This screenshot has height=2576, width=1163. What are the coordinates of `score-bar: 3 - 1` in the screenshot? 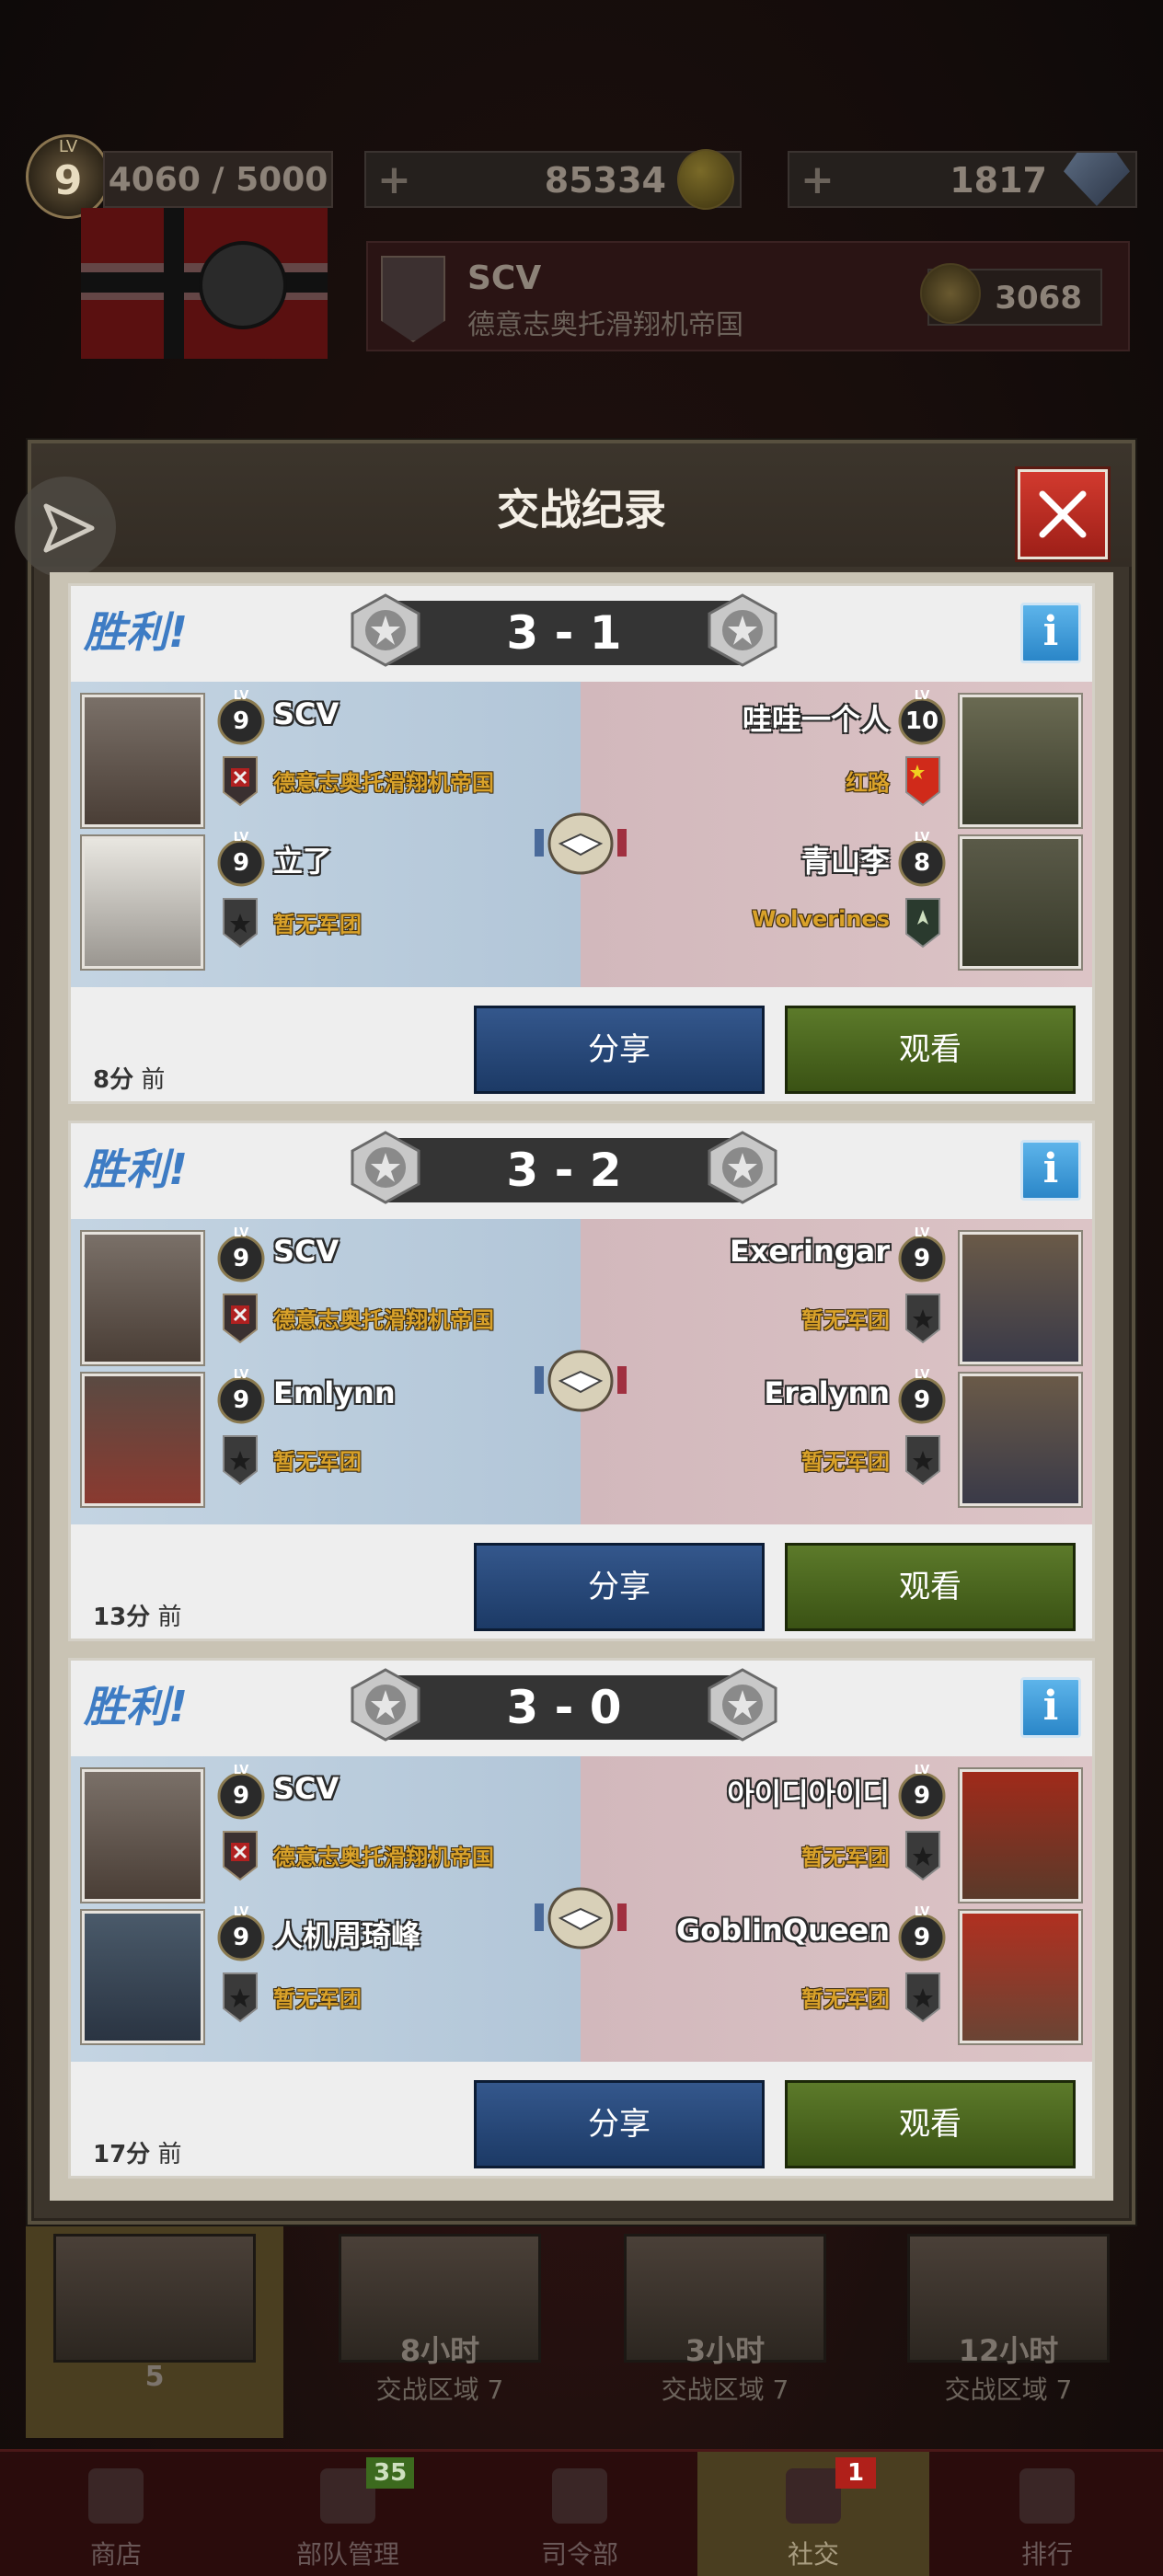 It's located at (564, 630).